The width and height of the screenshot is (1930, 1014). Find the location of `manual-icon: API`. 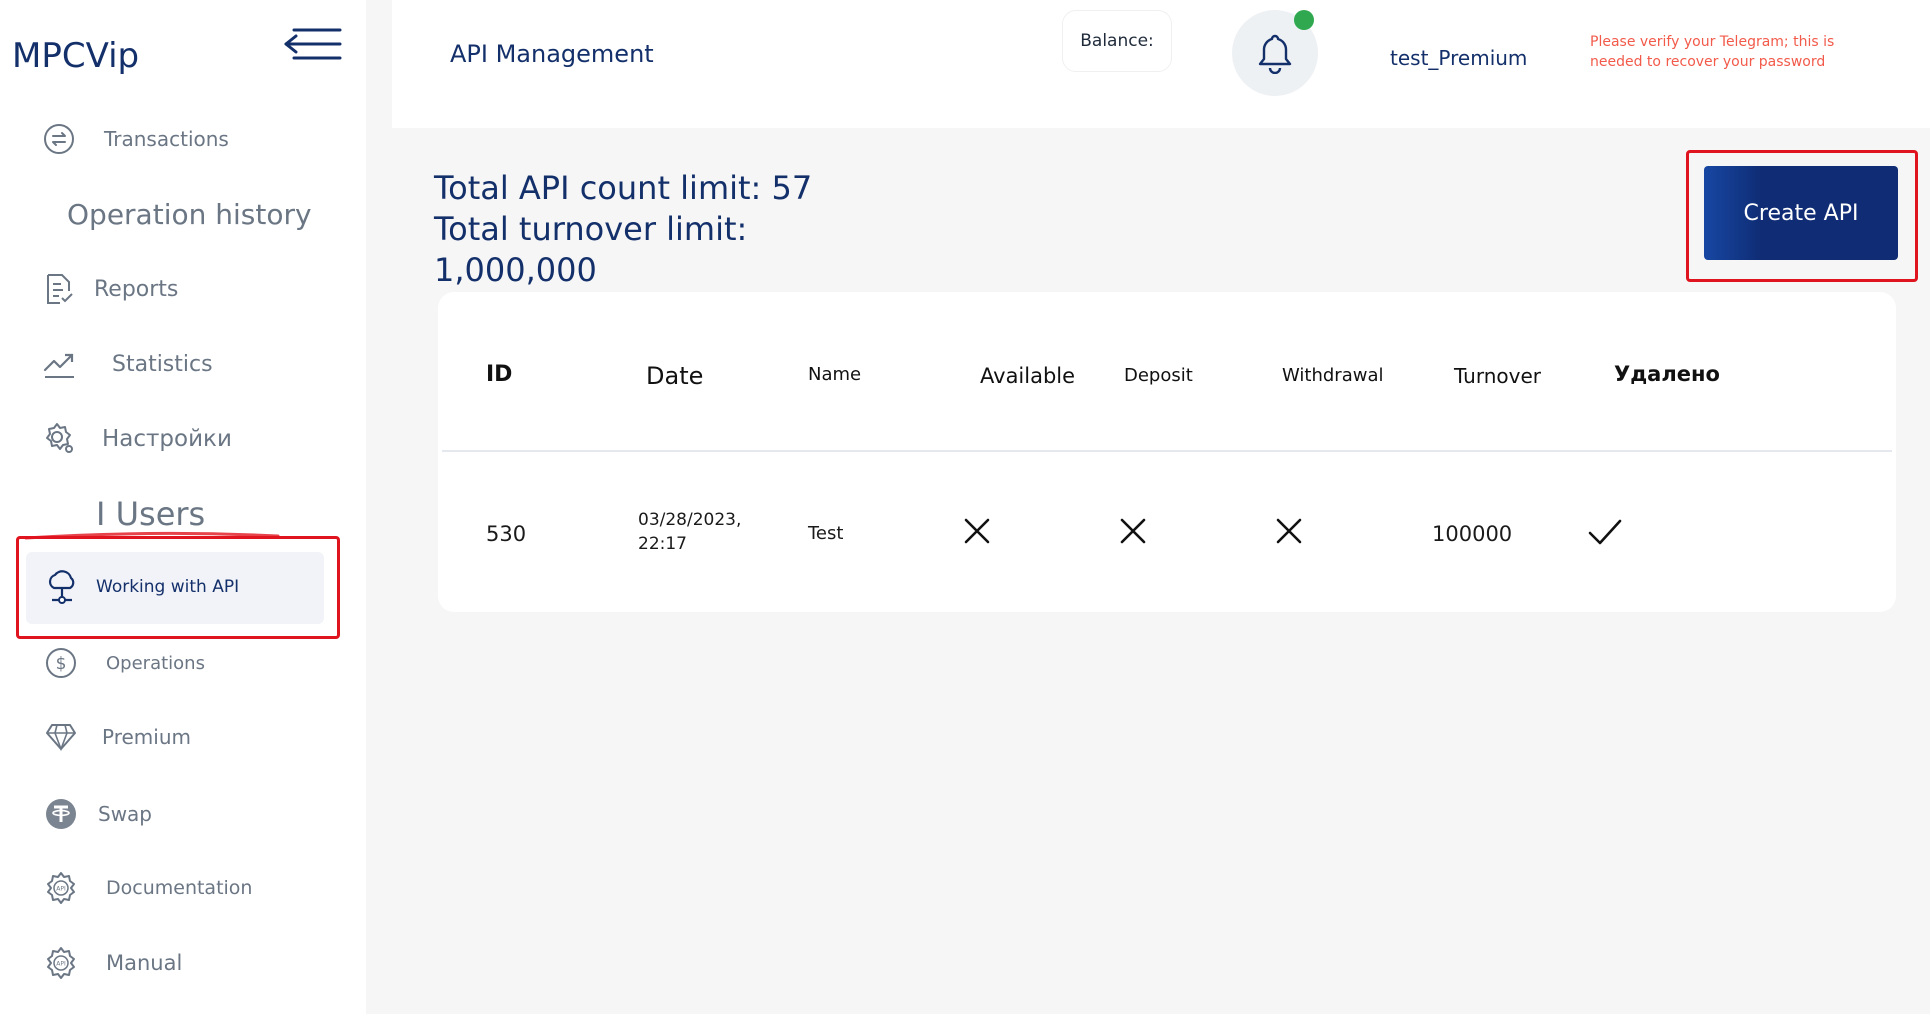

manual-icon: API is located at coordinates (61, 963).